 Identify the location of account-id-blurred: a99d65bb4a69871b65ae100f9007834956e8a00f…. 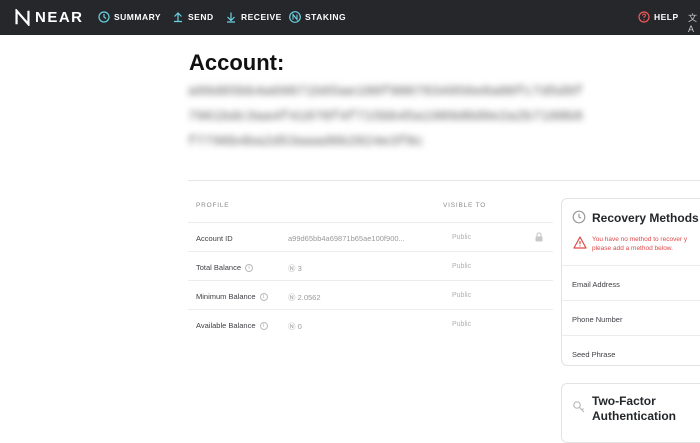
(385, 117).